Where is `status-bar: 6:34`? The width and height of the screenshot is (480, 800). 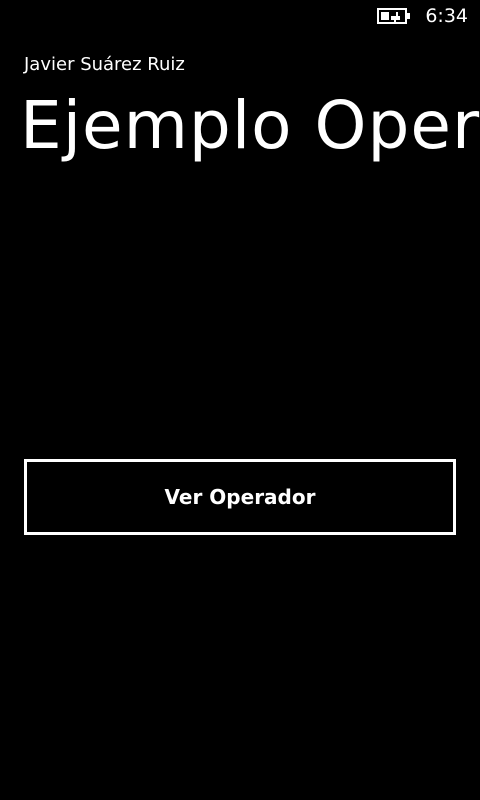
status-bar: 6:34 is located at coordinates (240, 16).